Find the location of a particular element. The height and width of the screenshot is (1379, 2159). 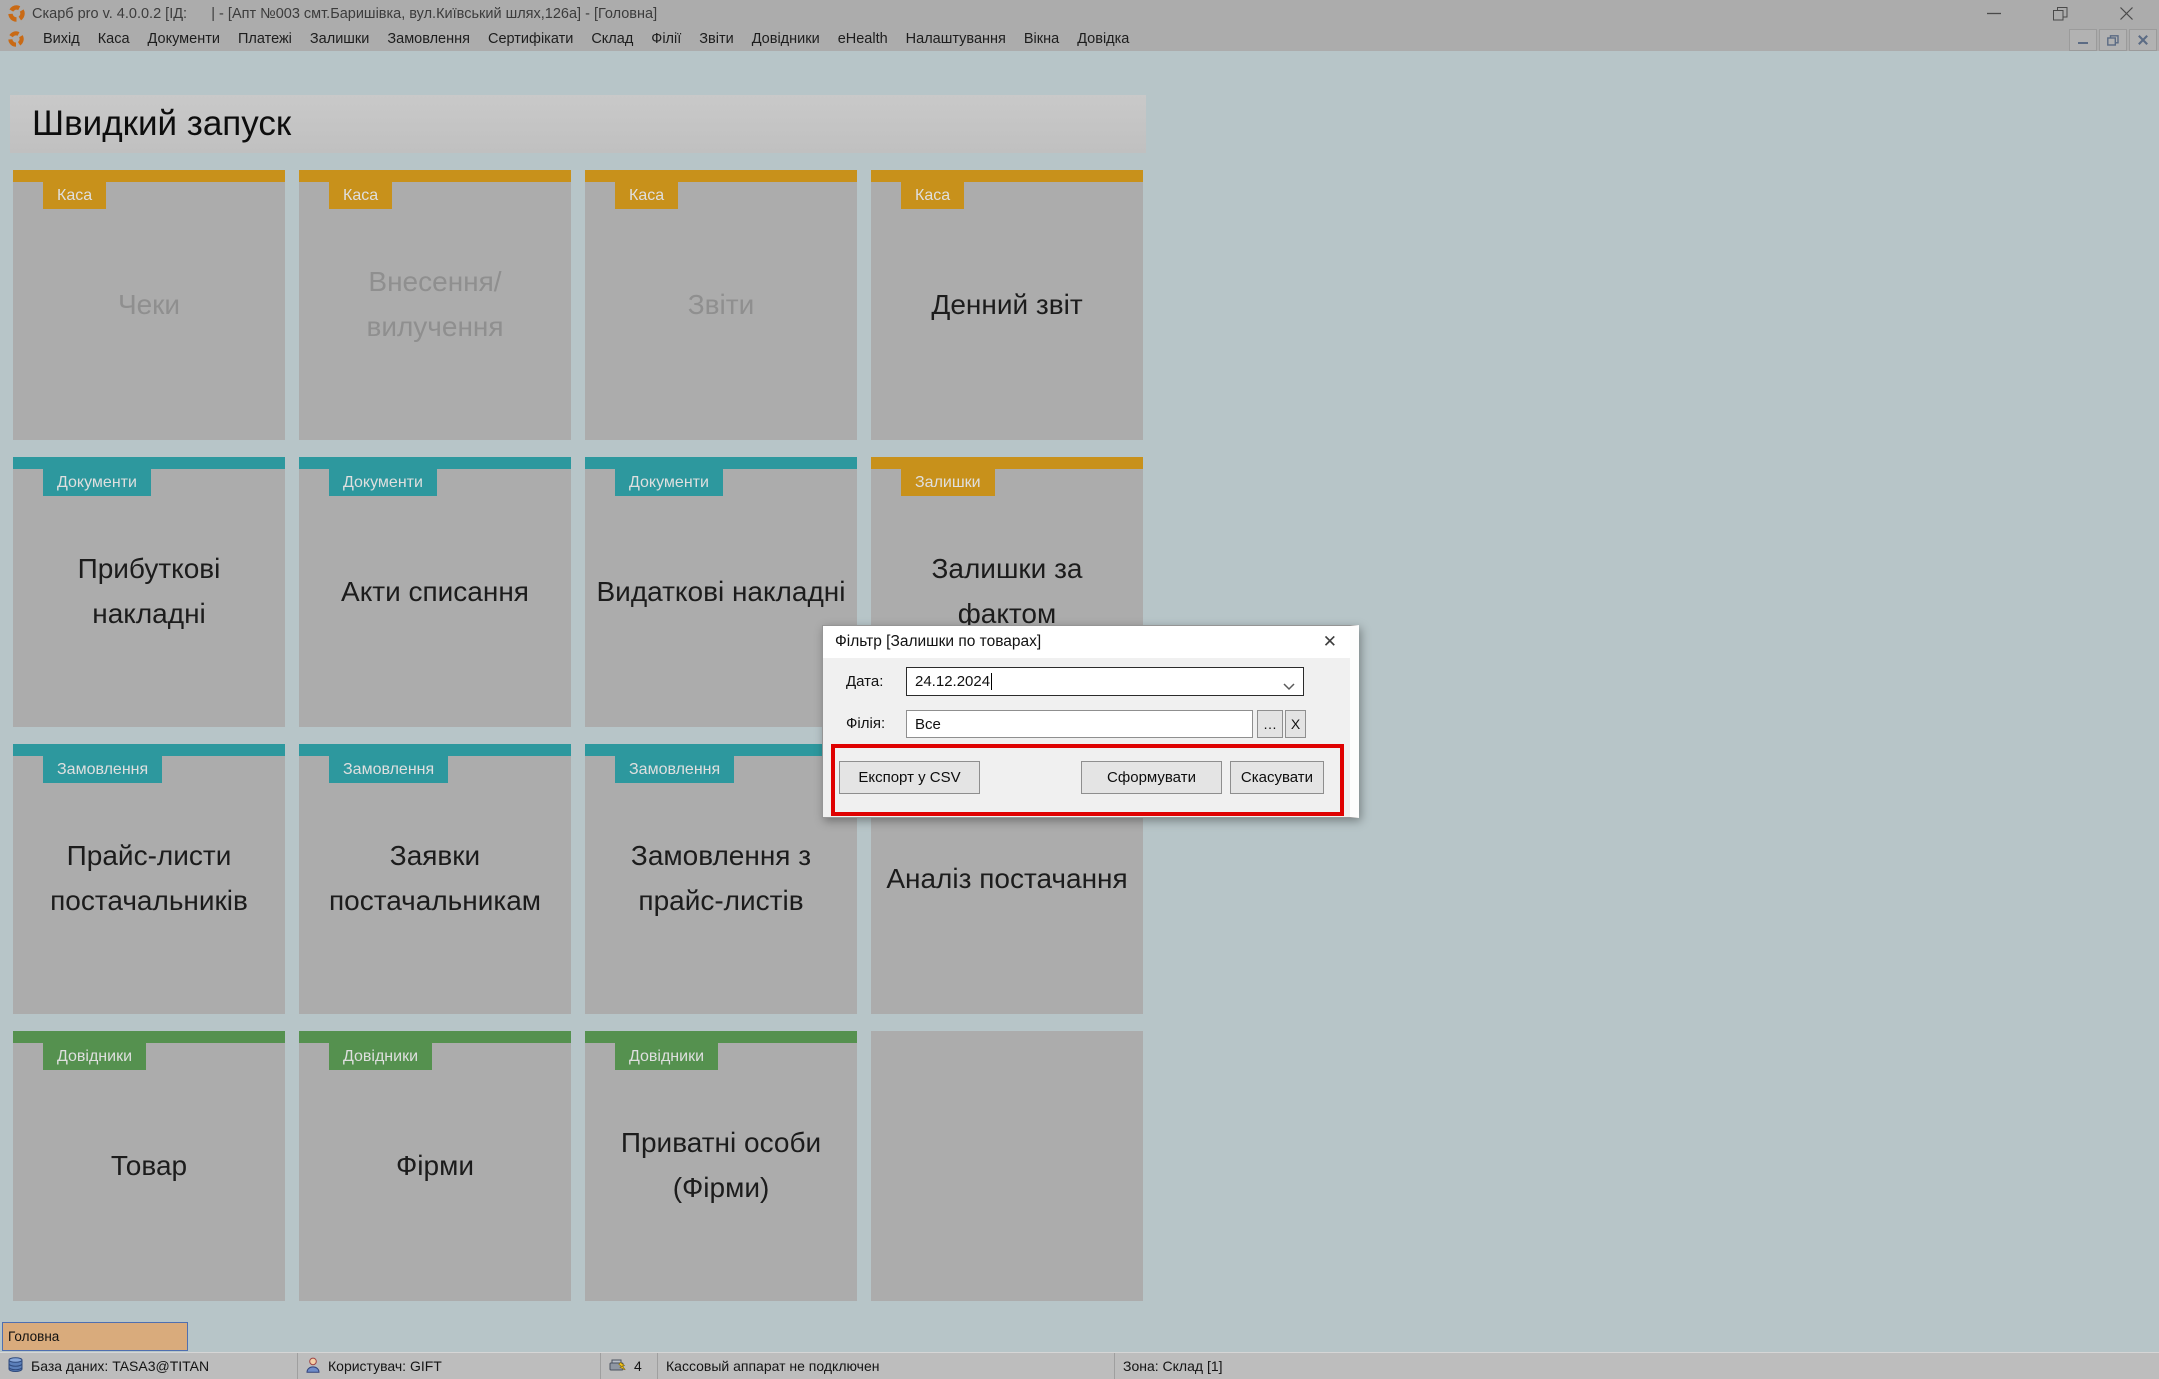

chevron-down-icon is located at coordinates (1289, 686).